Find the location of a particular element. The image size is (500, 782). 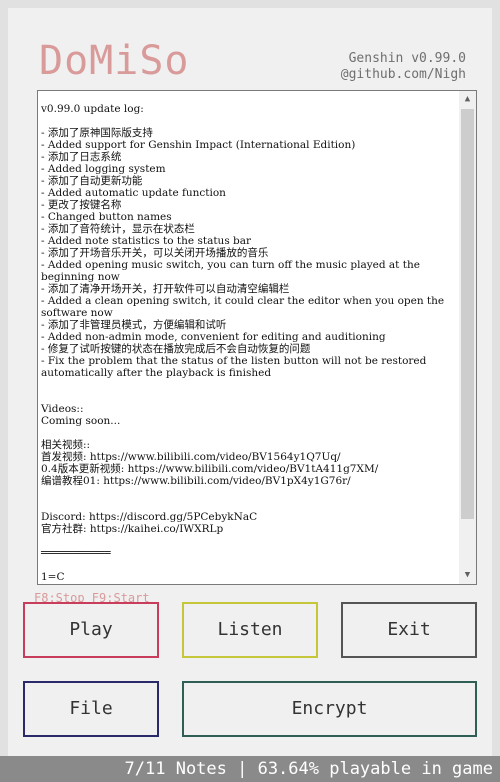

status-bar: 7/11 Notes | 63.64% playable in game is located at coordinates (250, 769).